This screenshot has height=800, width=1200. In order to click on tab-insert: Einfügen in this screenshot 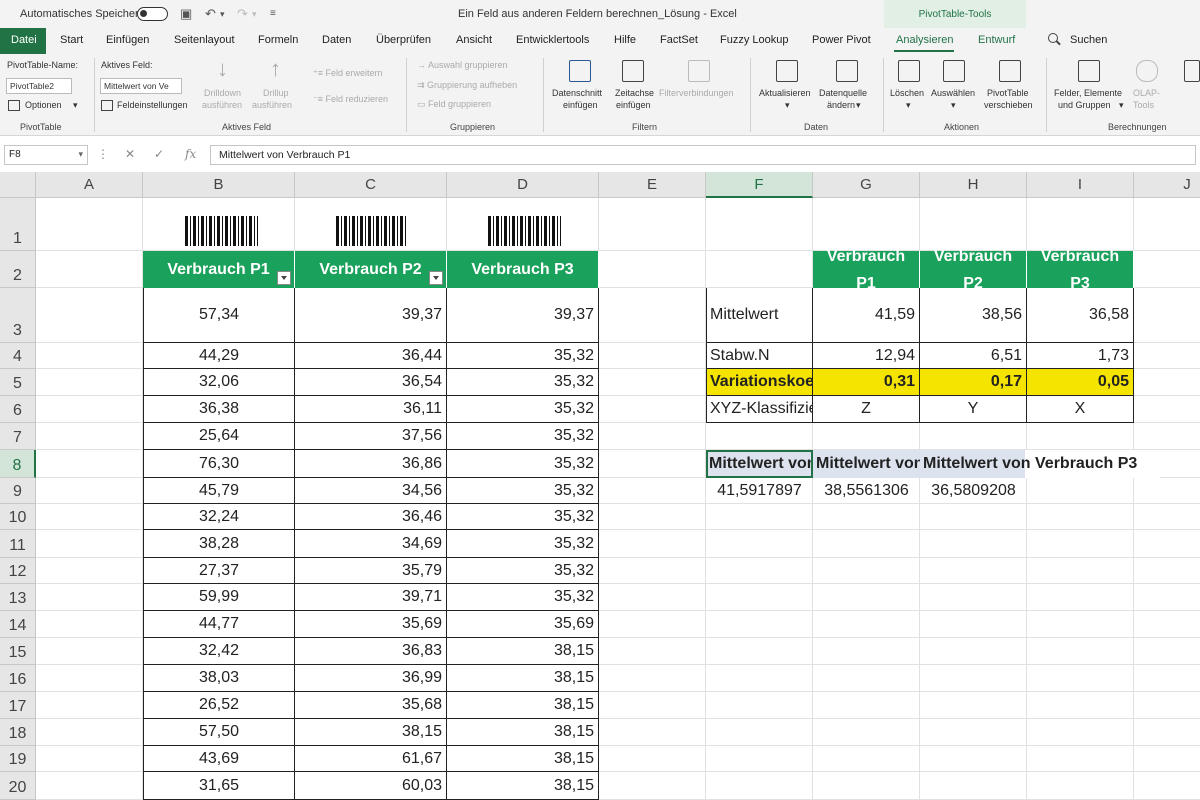, I will do `click(127, 40)`.